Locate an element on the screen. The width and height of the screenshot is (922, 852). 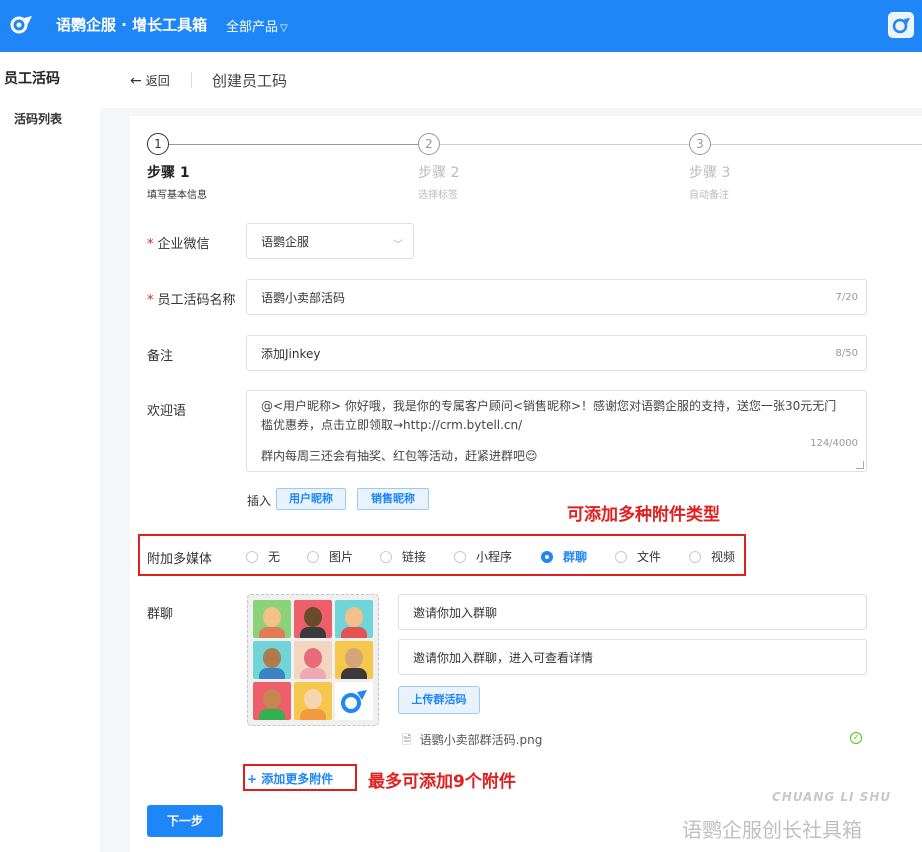
watermark-text: 语鹦企服创长社具箱 is located at coordinates (772, 830).